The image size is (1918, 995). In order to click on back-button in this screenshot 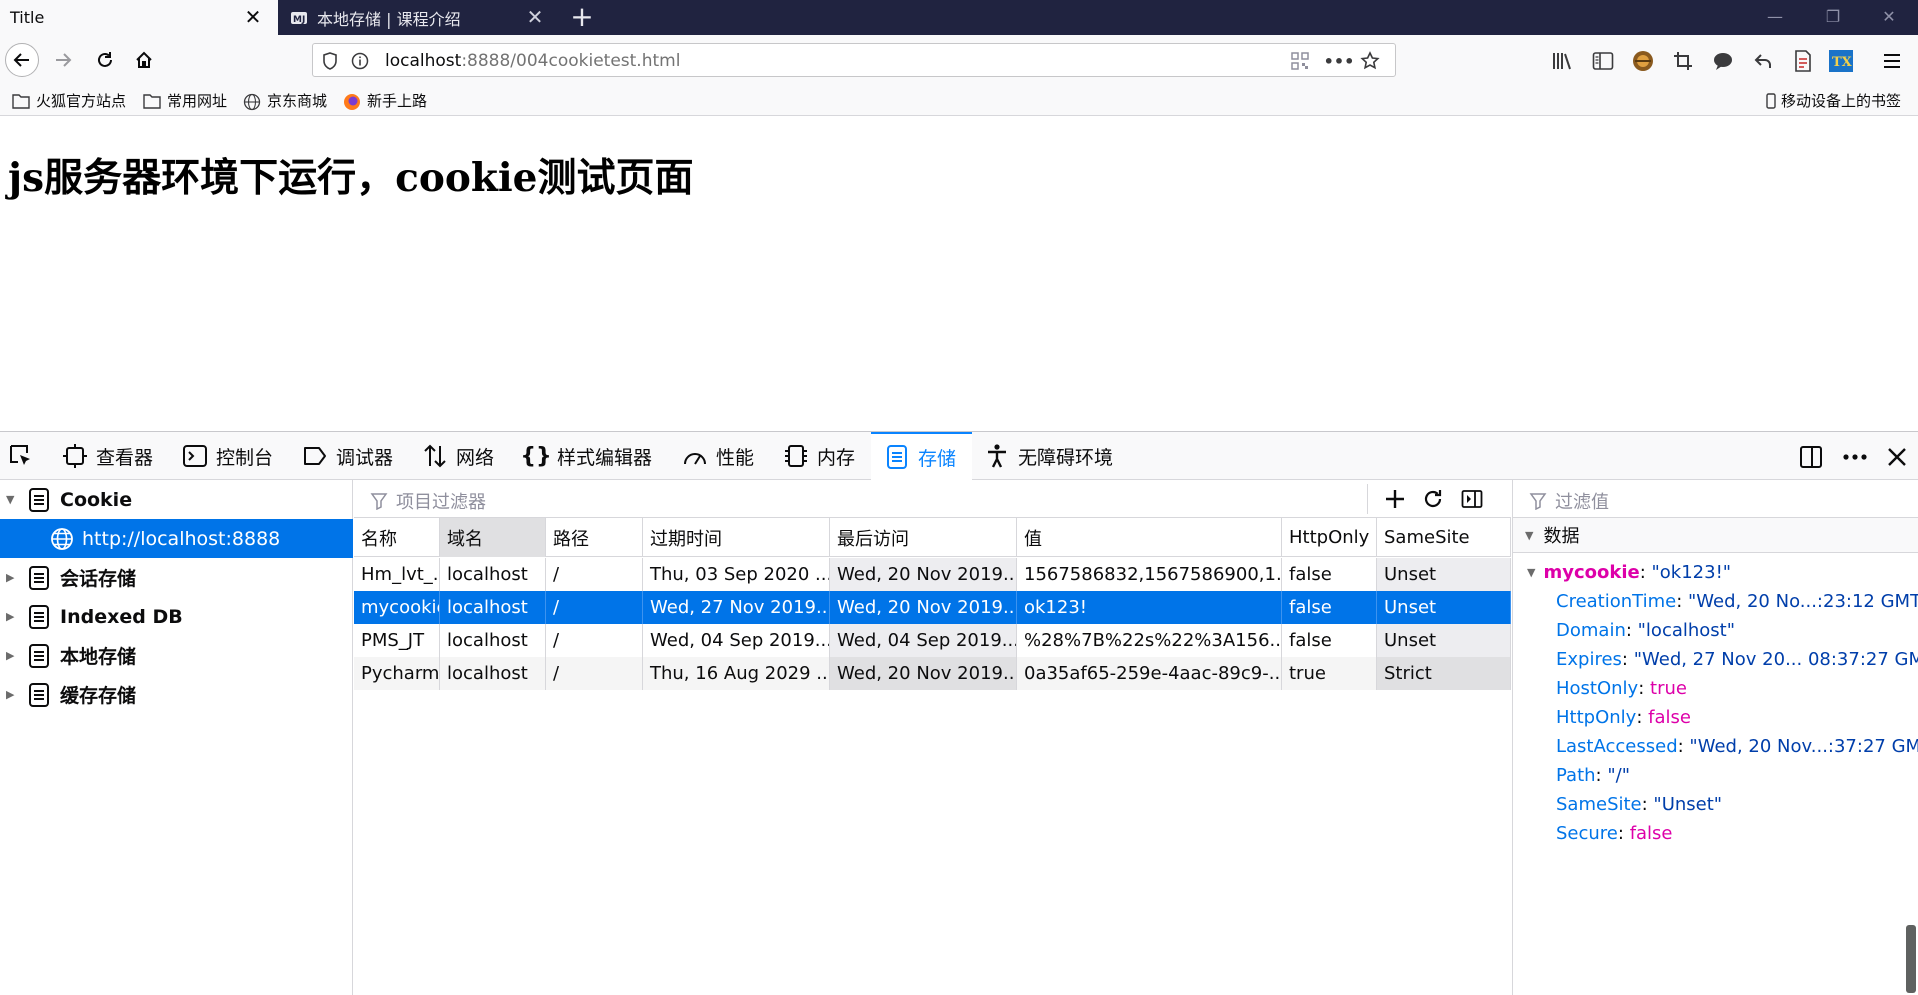, I will do `click(22, 60)`.